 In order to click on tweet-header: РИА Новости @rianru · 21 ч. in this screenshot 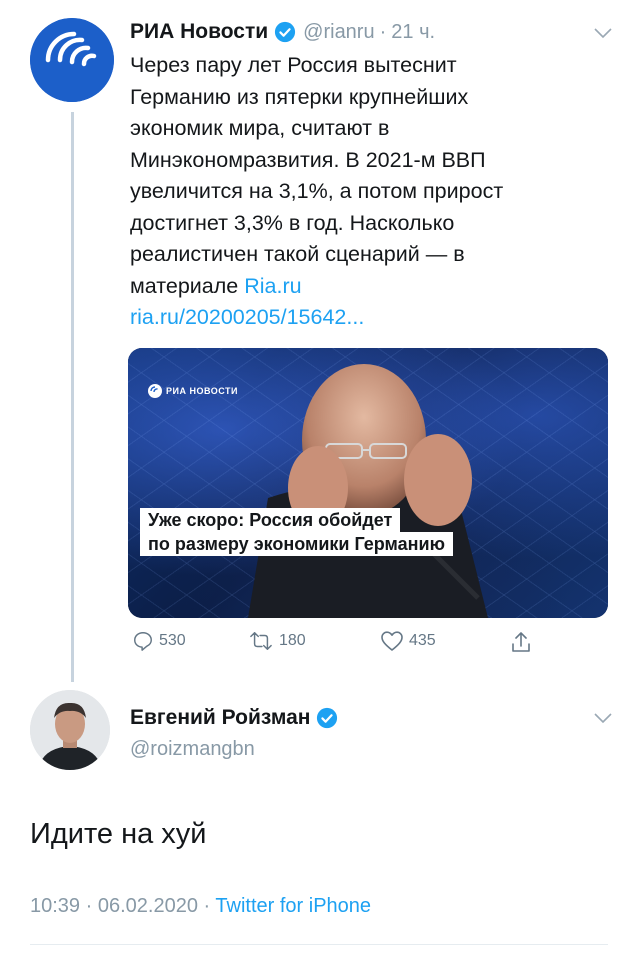, I will do `click(282, 32)`.